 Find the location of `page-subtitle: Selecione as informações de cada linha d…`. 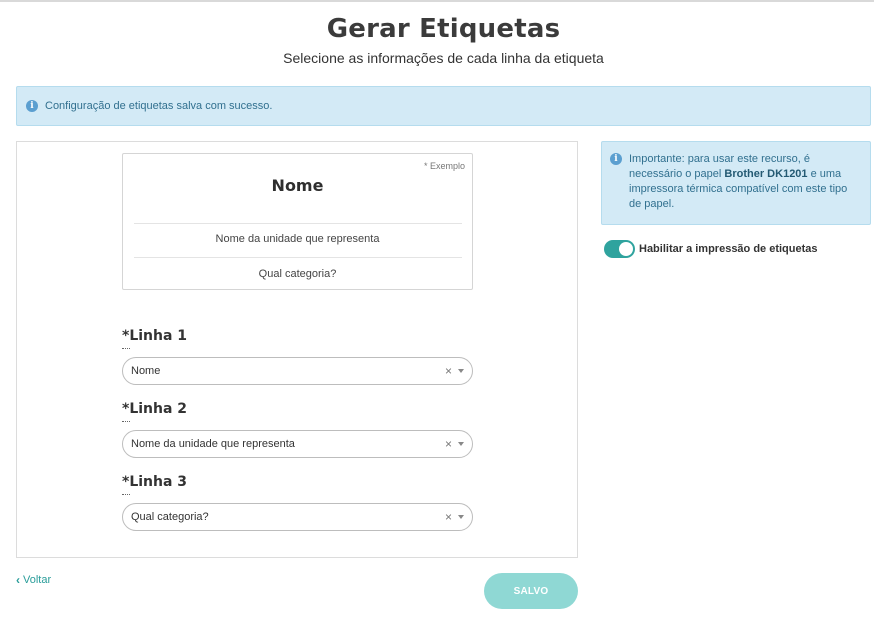

page-subtitle: Selecione as informações de cada linha d… is located at coordinates (443, 58).